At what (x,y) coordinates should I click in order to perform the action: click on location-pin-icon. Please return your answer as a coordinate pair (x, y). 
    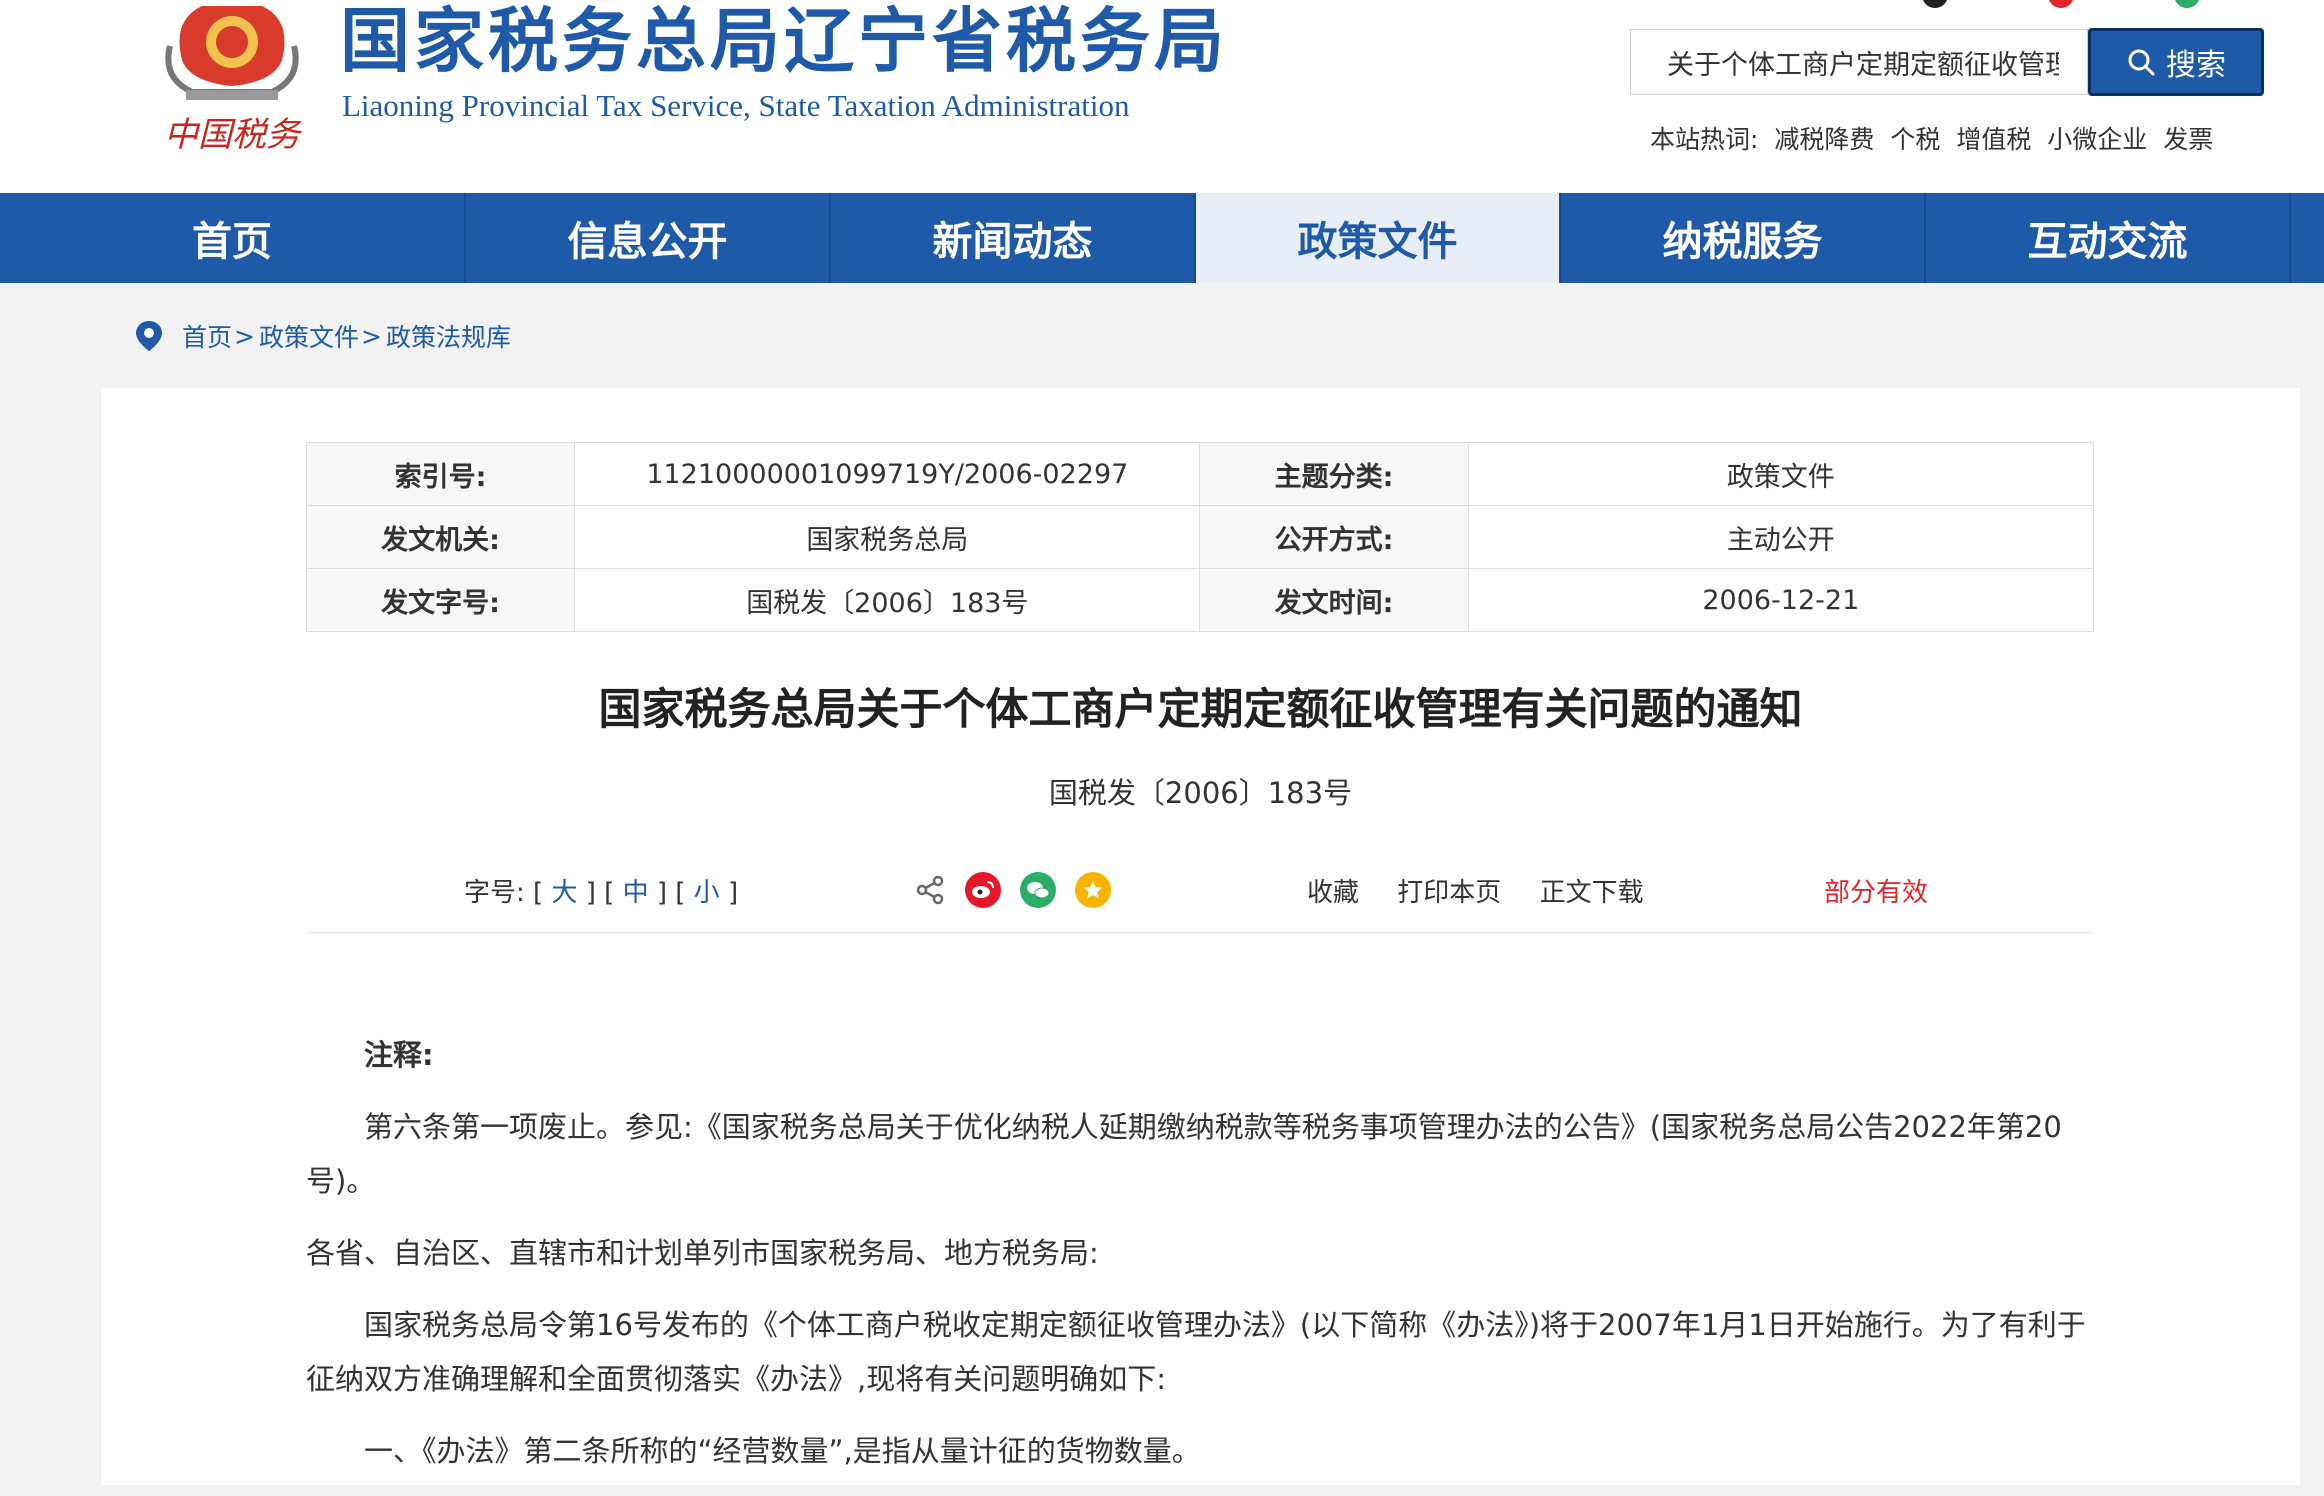
    Looking at the image, I should click on (149, 336).